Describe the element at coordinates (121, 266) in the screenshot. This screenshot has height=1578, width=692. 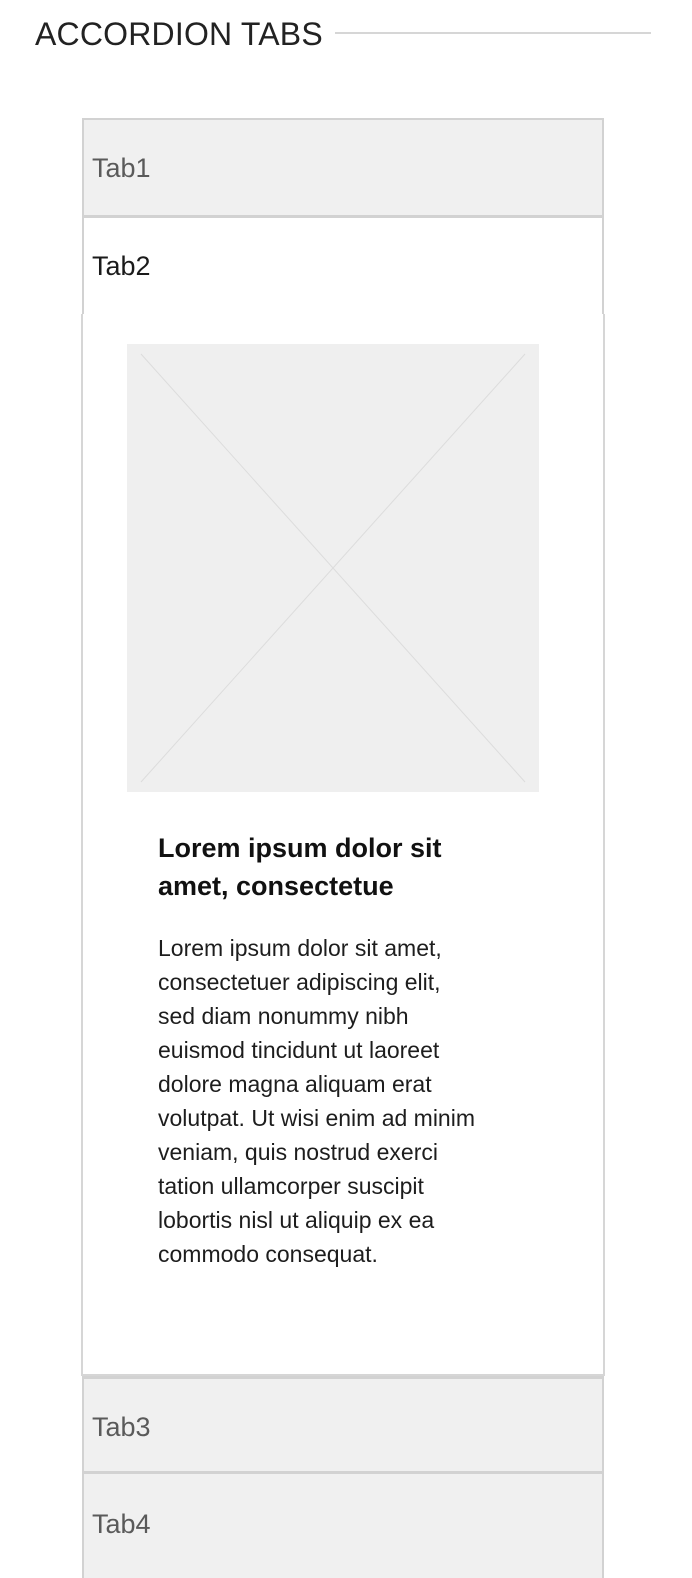
I see `tab-label: Tab2` at that location.